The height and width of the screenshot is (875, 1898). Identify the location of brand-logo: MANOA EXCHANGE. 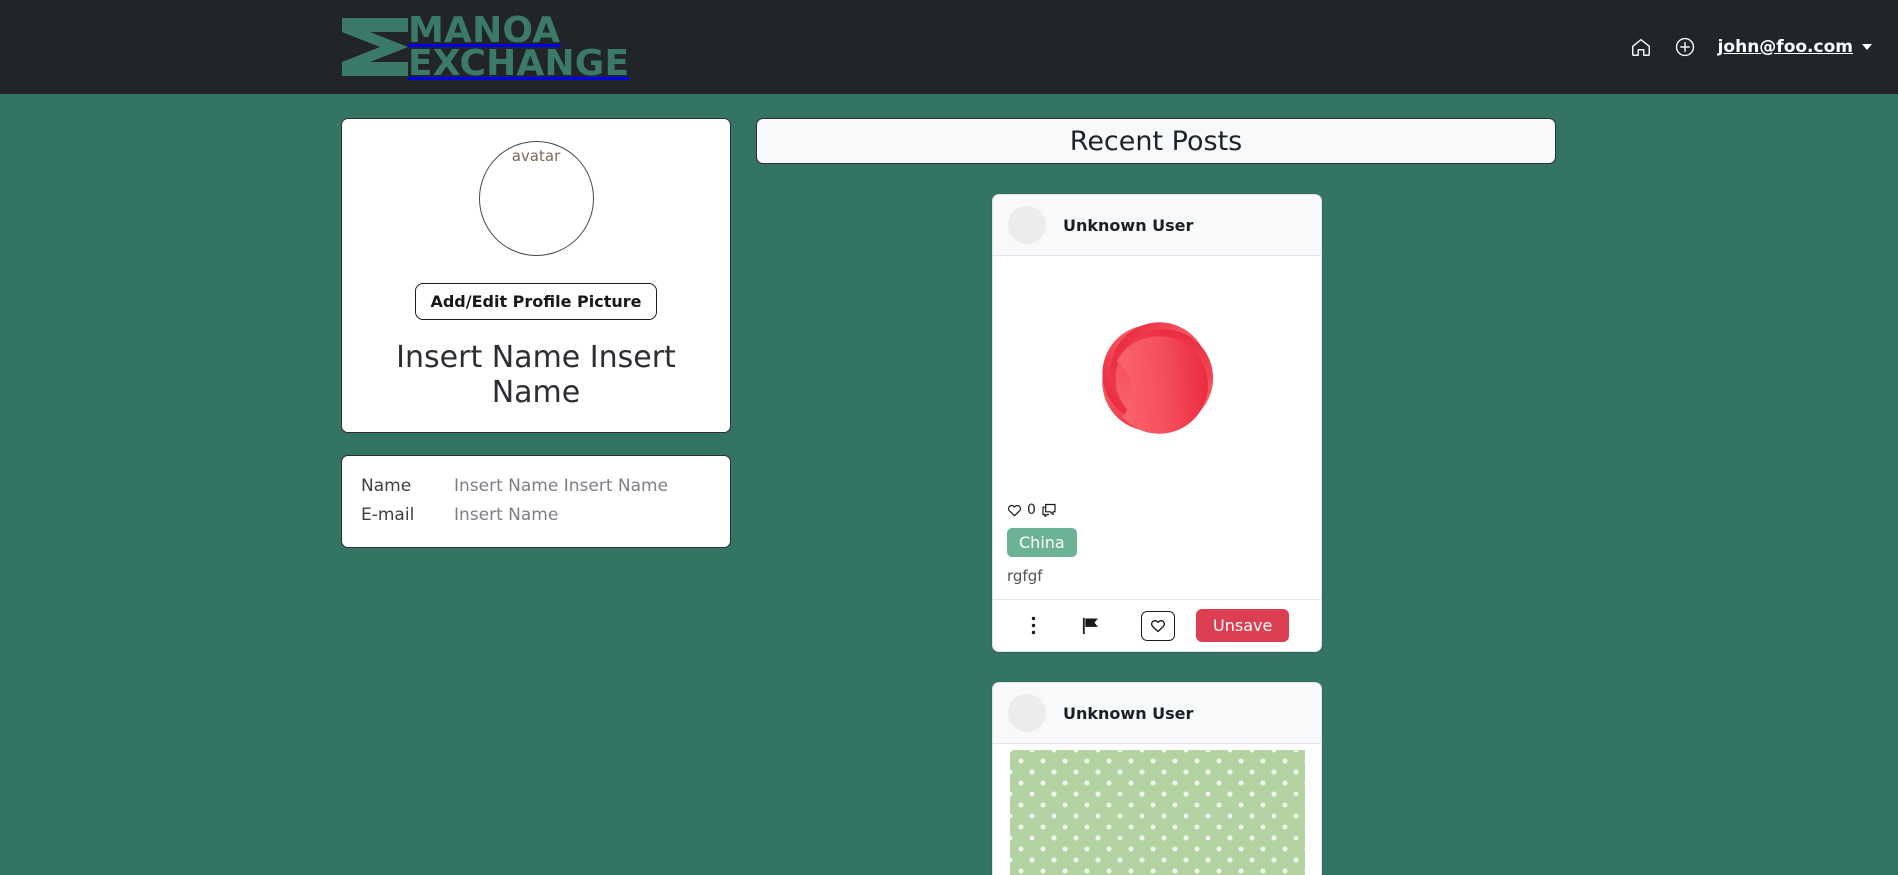
(485, 48).